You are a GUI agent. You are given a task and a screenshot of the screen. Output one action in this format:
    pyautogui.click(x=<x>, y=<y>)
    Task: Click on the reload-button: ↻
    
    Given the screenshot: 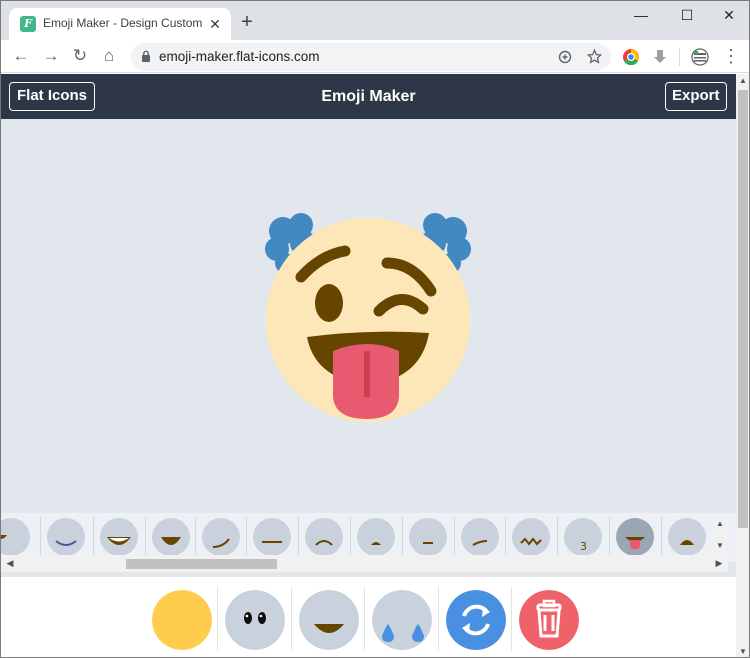 What is the action you would take?
    pyautogui.click(x=80, y=57)
    